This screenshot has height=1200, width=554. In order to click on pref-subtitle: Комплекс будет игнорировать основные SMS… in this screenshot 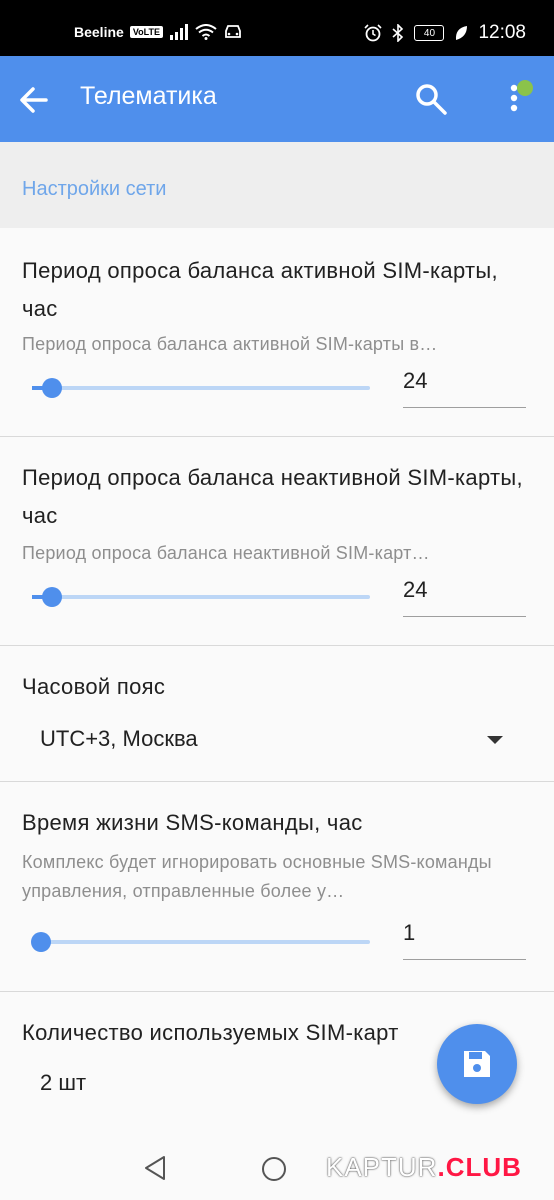, I will do `click(257, 876)`.